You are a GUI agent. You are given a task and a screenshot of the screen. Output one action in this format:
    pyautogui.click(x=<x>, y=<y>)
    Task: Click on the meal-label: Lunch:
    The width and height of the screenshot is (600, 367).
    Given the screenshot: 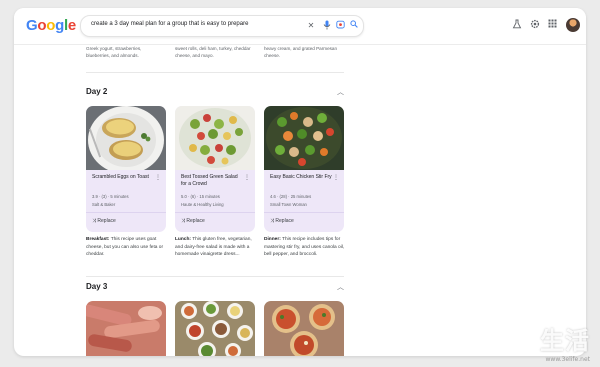 What is the action you would take?
    pyautogui.click(x=183, y=239)
    